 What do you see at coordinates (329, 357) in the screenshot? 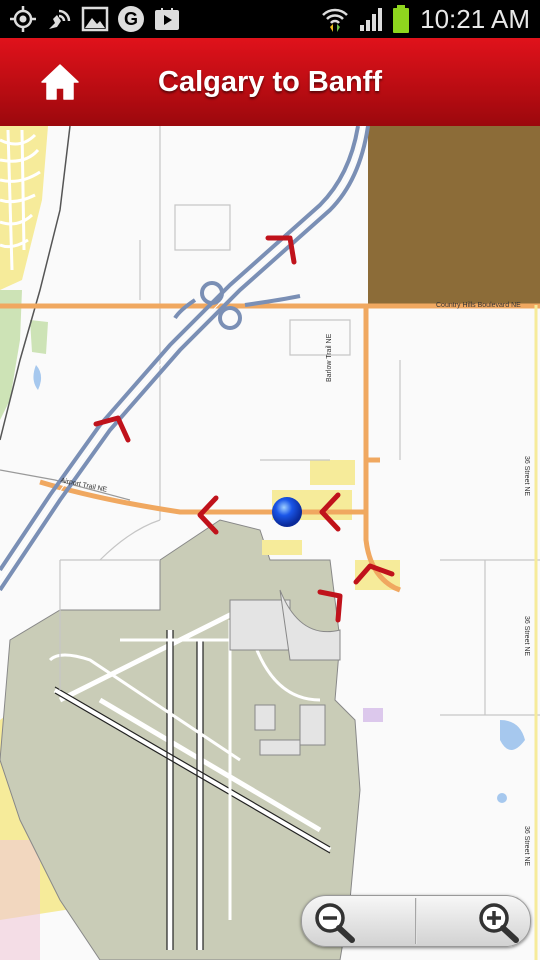
I see `road-label-barlow: Barlow Trail NE` at bounding box center [329, 357].